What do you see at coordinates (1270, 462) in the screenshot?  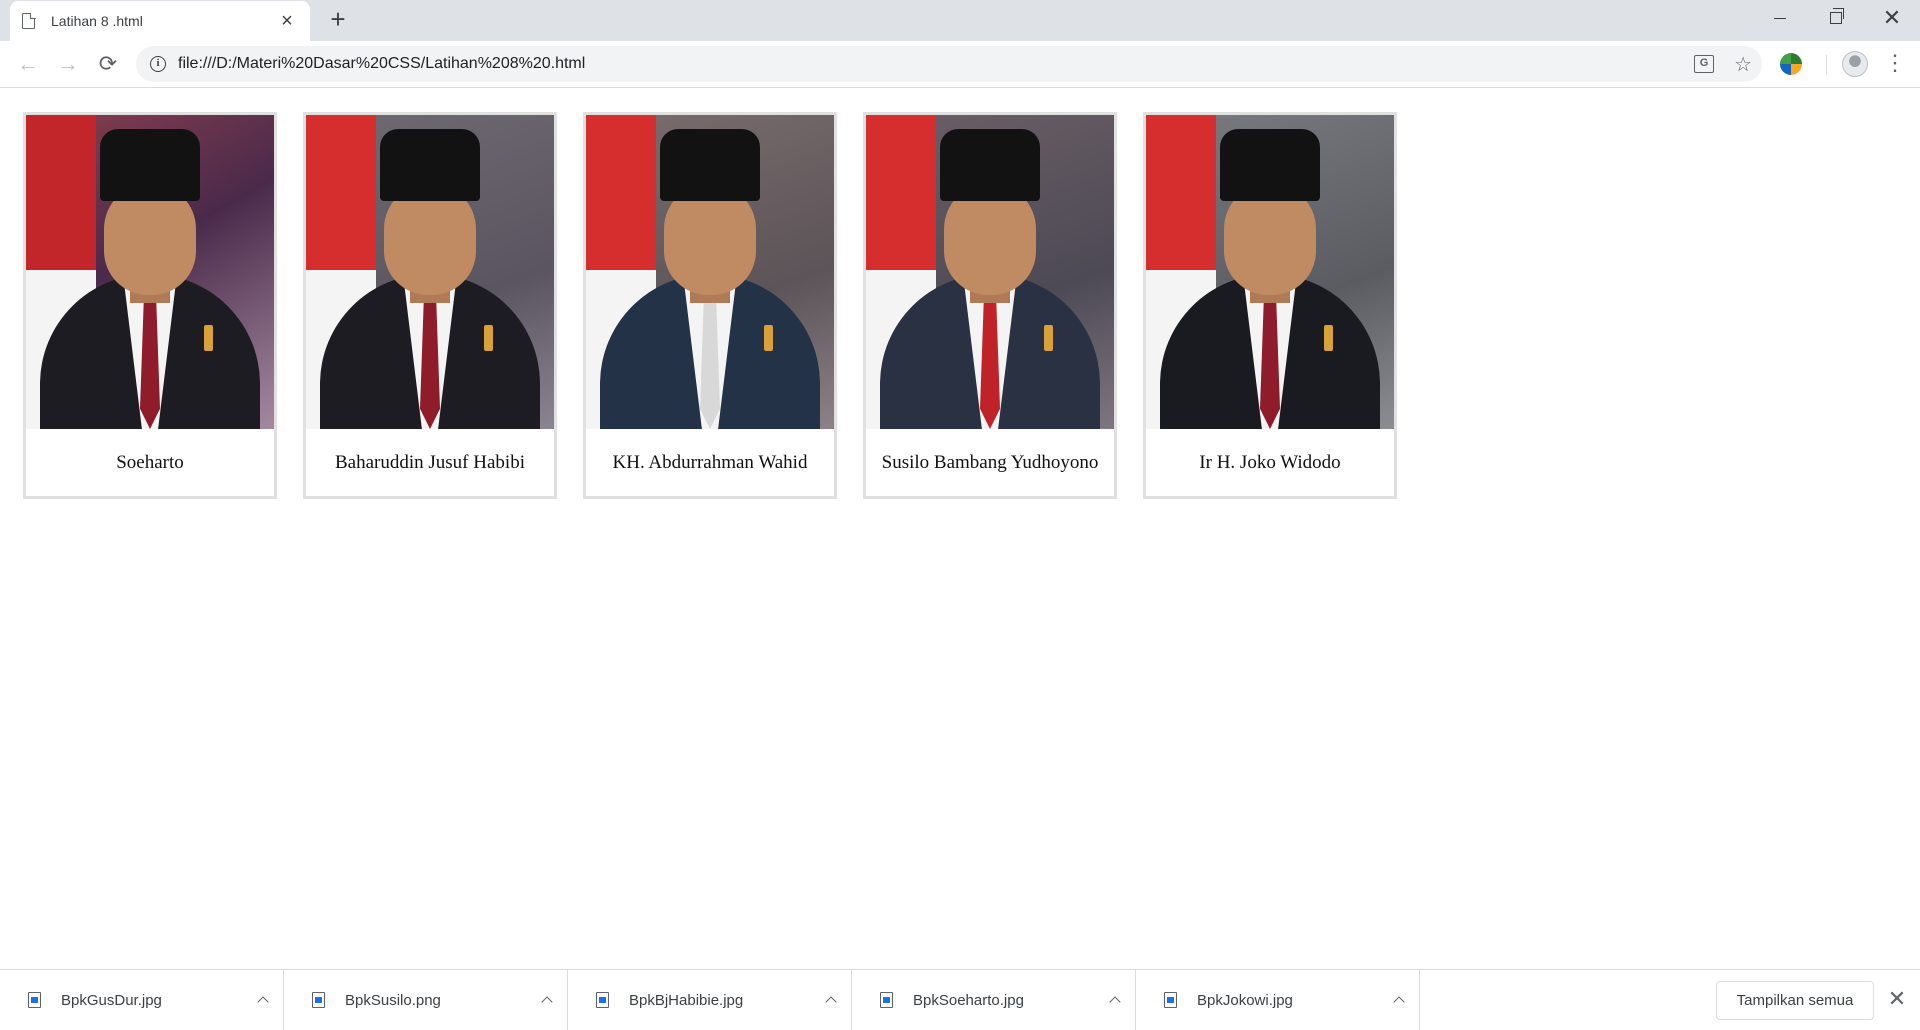 I see `president-name: Ir H. Joko Widodo` at bounding box center [1270, 462].